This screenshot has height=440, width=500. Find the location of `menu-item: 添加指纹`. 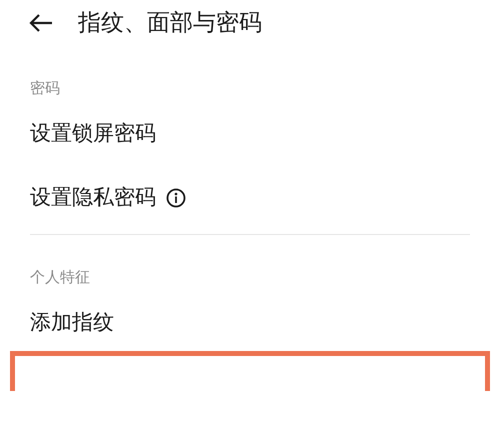

menu-item: 添加指纹 is located at coordinates (72, 322).